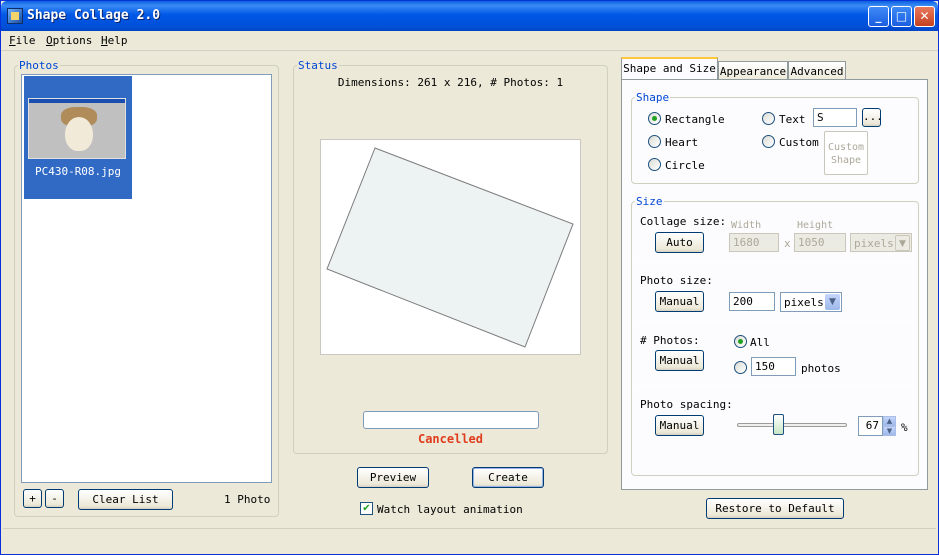  Describe the element at coordinates (679, 242) in the screenshot. I see `collage-size-auto-button: Auto` at that location.